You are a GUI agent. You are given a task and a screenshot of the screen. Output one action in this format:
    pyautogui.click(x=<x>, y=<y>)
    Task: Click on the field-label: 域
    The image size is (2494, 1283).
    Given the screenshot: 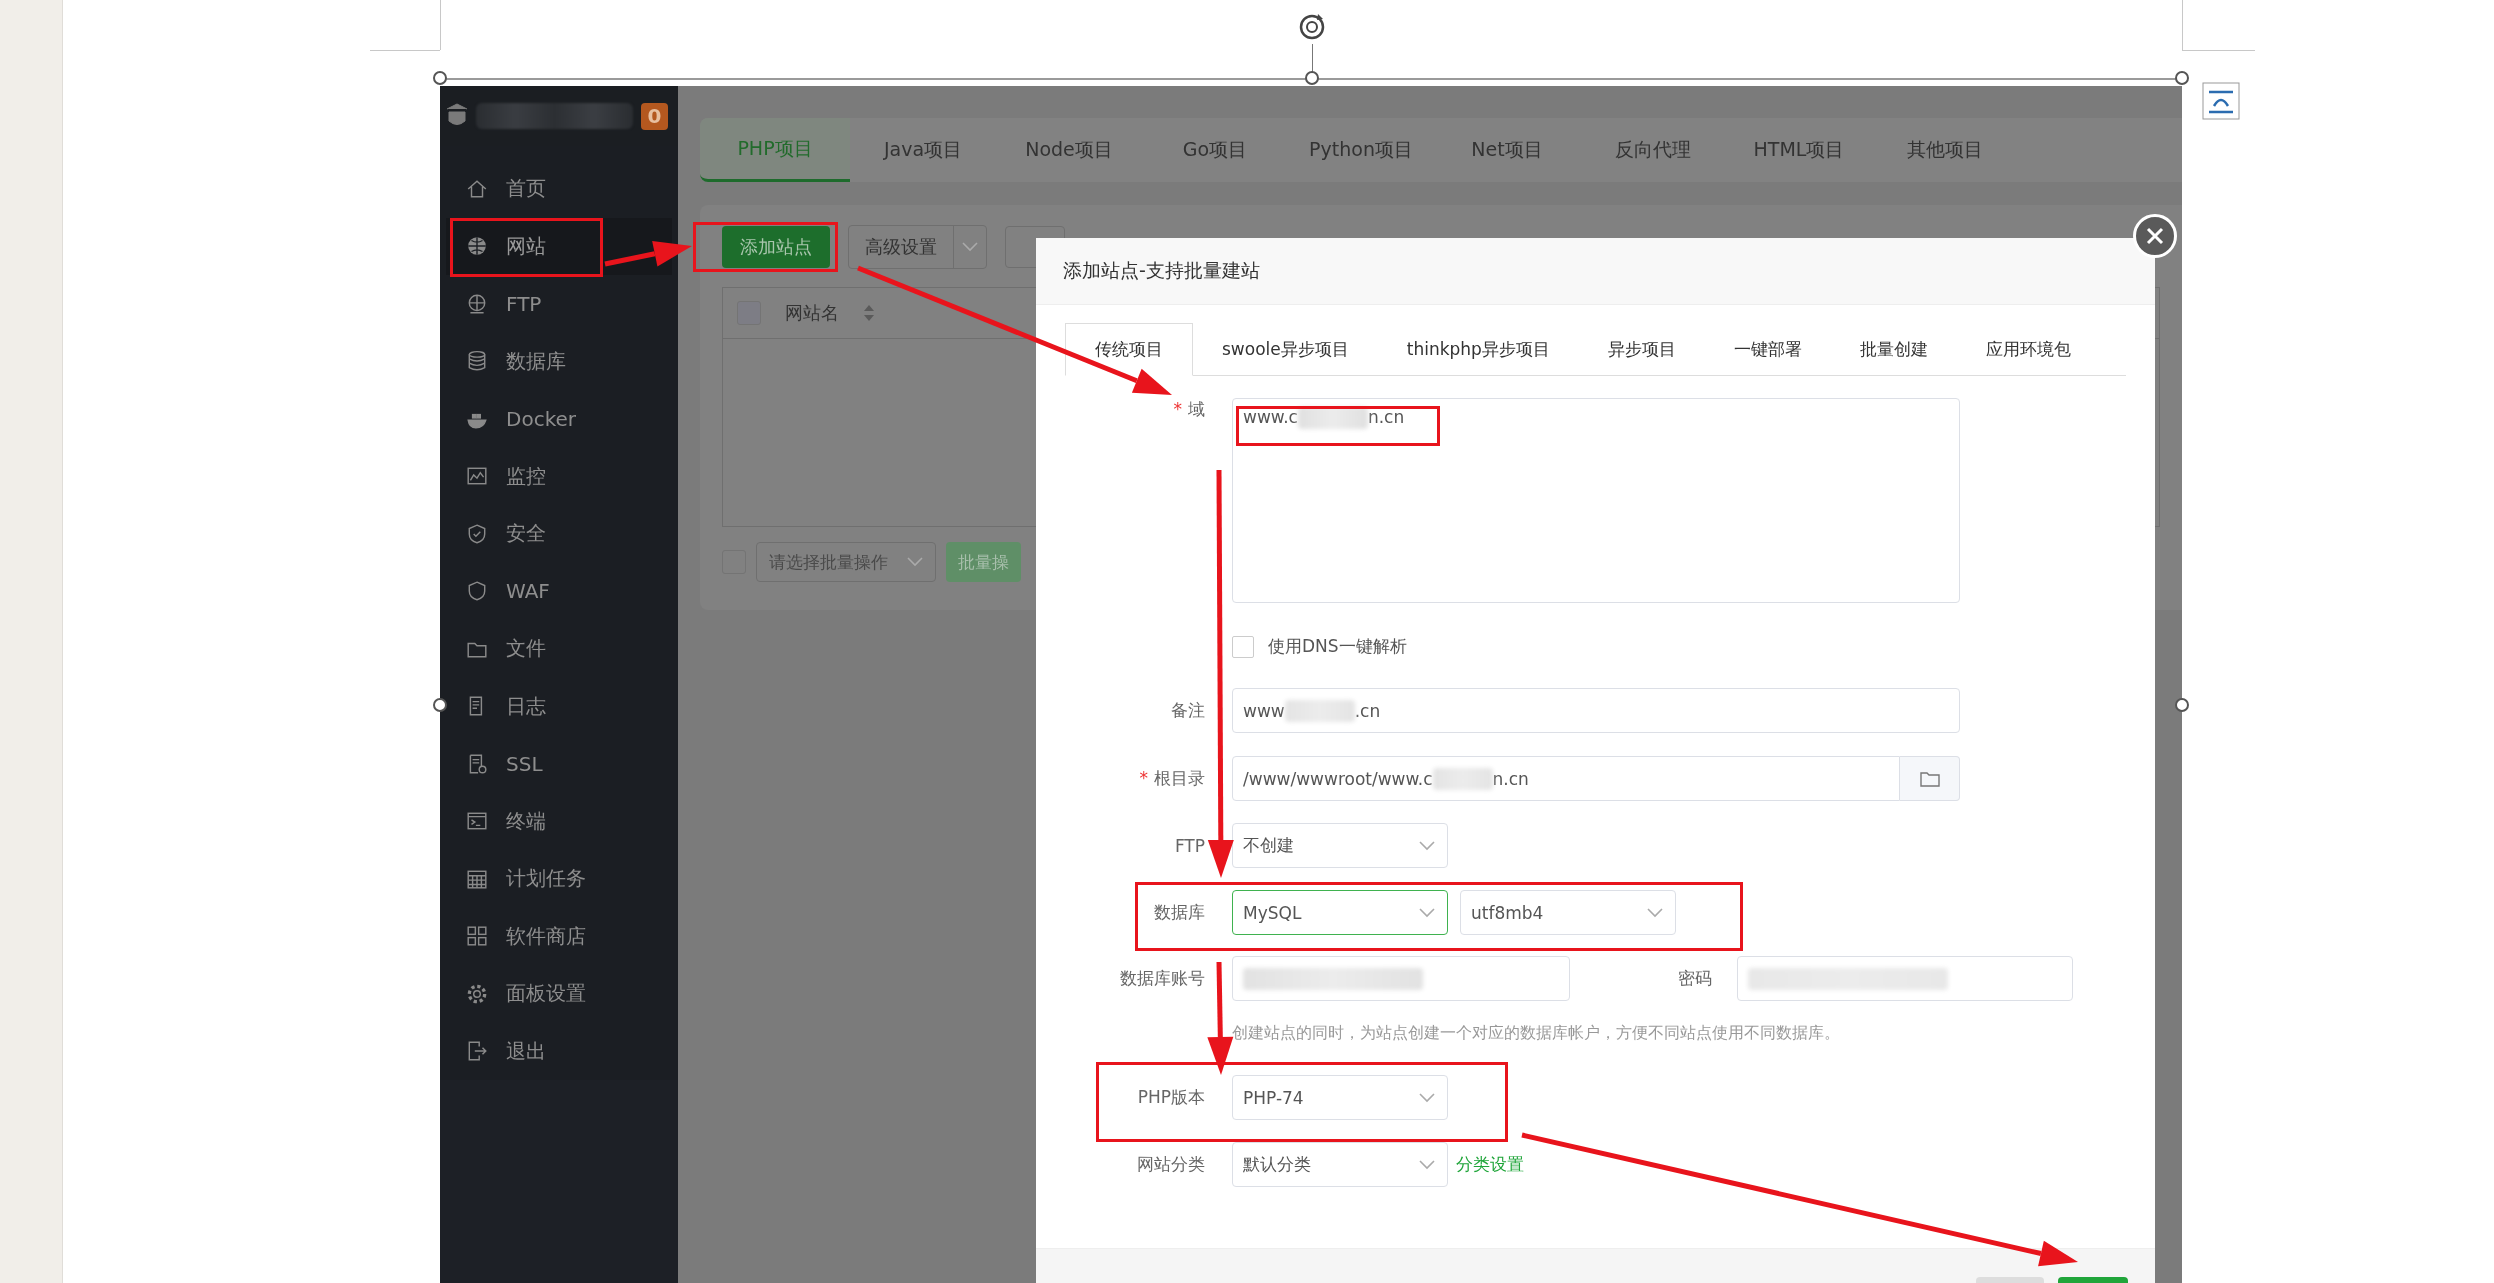 What is the action you would take?
    pyautogui.click(x=1196, y=409)
    